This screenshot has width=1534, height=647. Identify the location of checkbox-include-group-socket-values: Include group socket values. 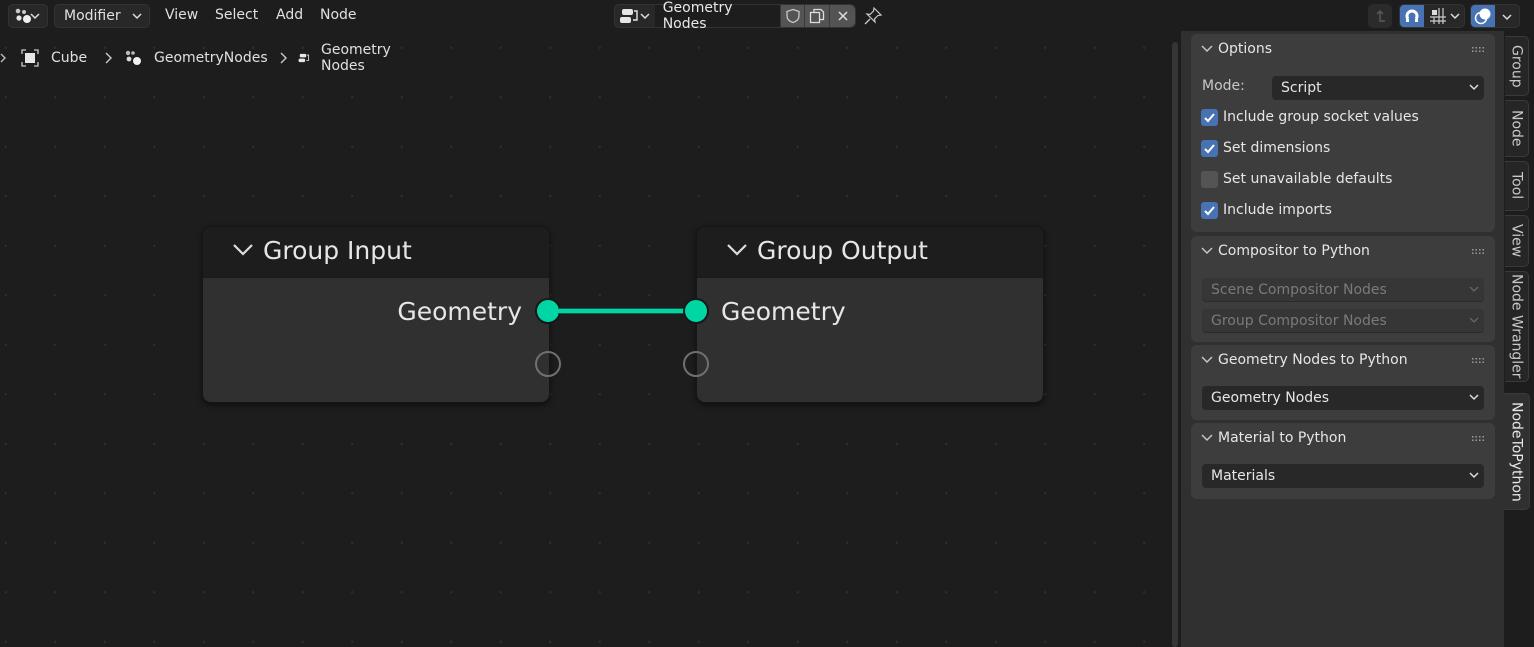
(1310, 117).